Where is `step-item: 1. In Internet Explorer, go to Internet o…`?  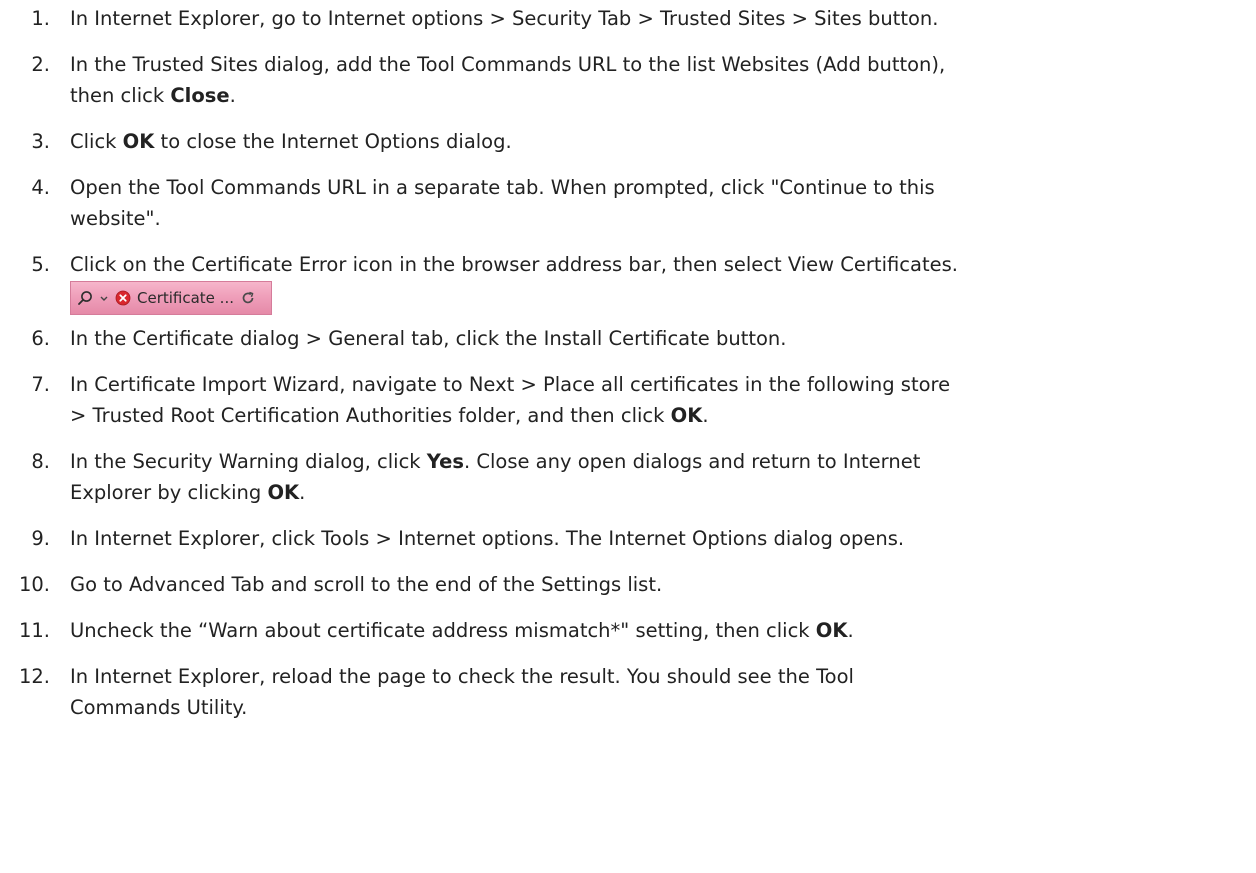
step-item: 1. In Internet Explorer, go to Internet o… is located at coordinates (628, 18).